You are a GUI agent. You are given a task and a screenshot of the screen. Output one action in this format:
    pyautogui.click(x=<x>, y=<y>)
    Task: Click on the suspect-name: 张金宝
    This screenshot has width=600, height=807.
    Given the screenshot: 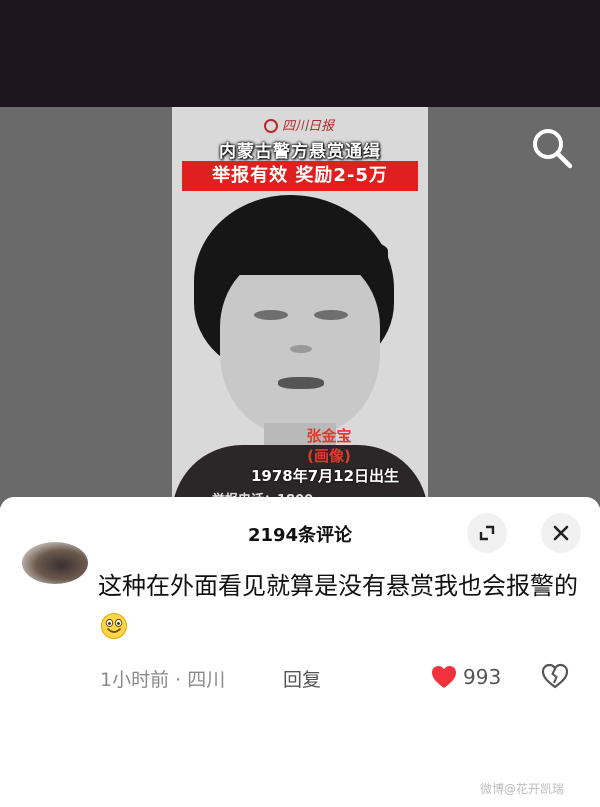 What is the action you would take?
    pyautogui.click(x=329, y=436)
    